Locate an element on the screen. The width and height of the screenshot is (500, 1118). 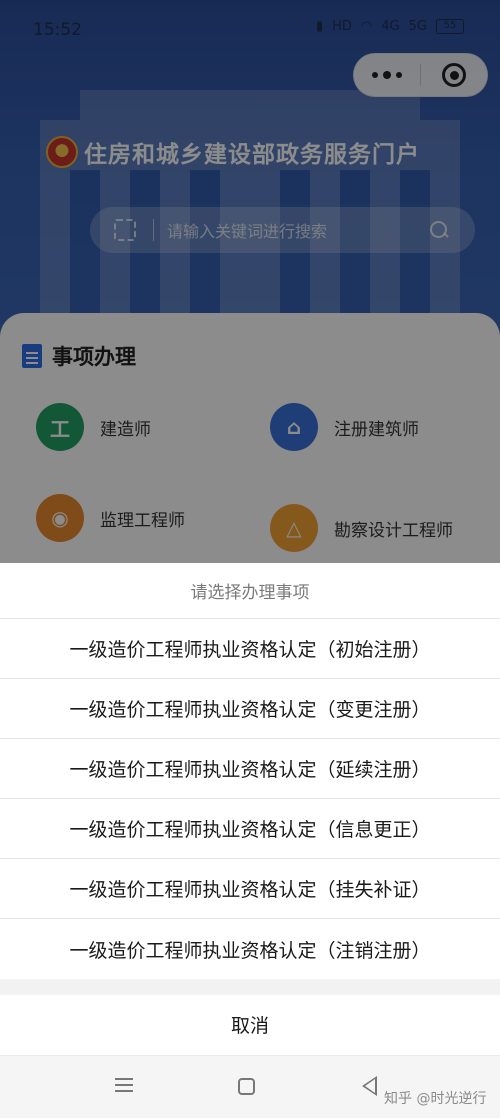
option-initial-registration: 一级造价工程师执业资格认定（初始注册） is located at coordinates (250, 649).